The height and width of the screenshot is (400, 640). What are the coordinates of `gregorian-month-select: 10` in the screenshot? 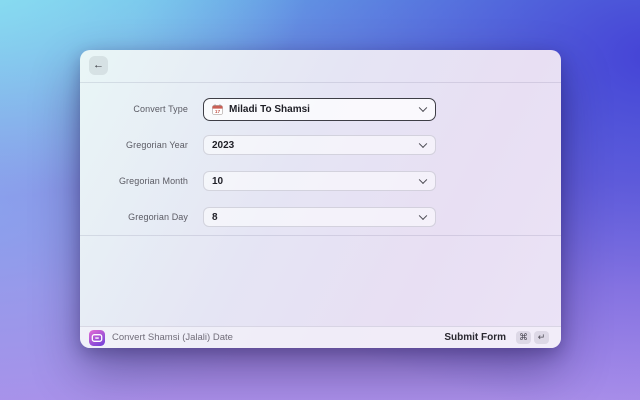 It's located at (319, 181).